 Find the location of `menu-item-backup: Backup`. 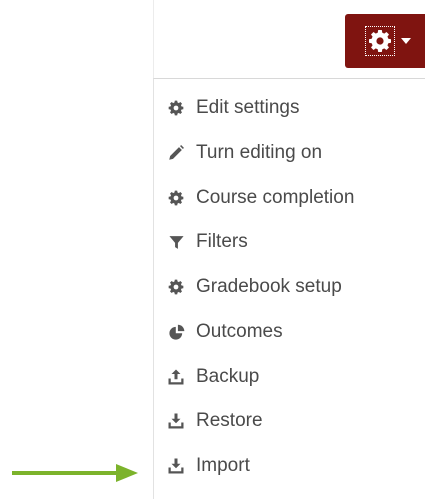

menu-item-backup: Backup is located at coordinates (212, 377).